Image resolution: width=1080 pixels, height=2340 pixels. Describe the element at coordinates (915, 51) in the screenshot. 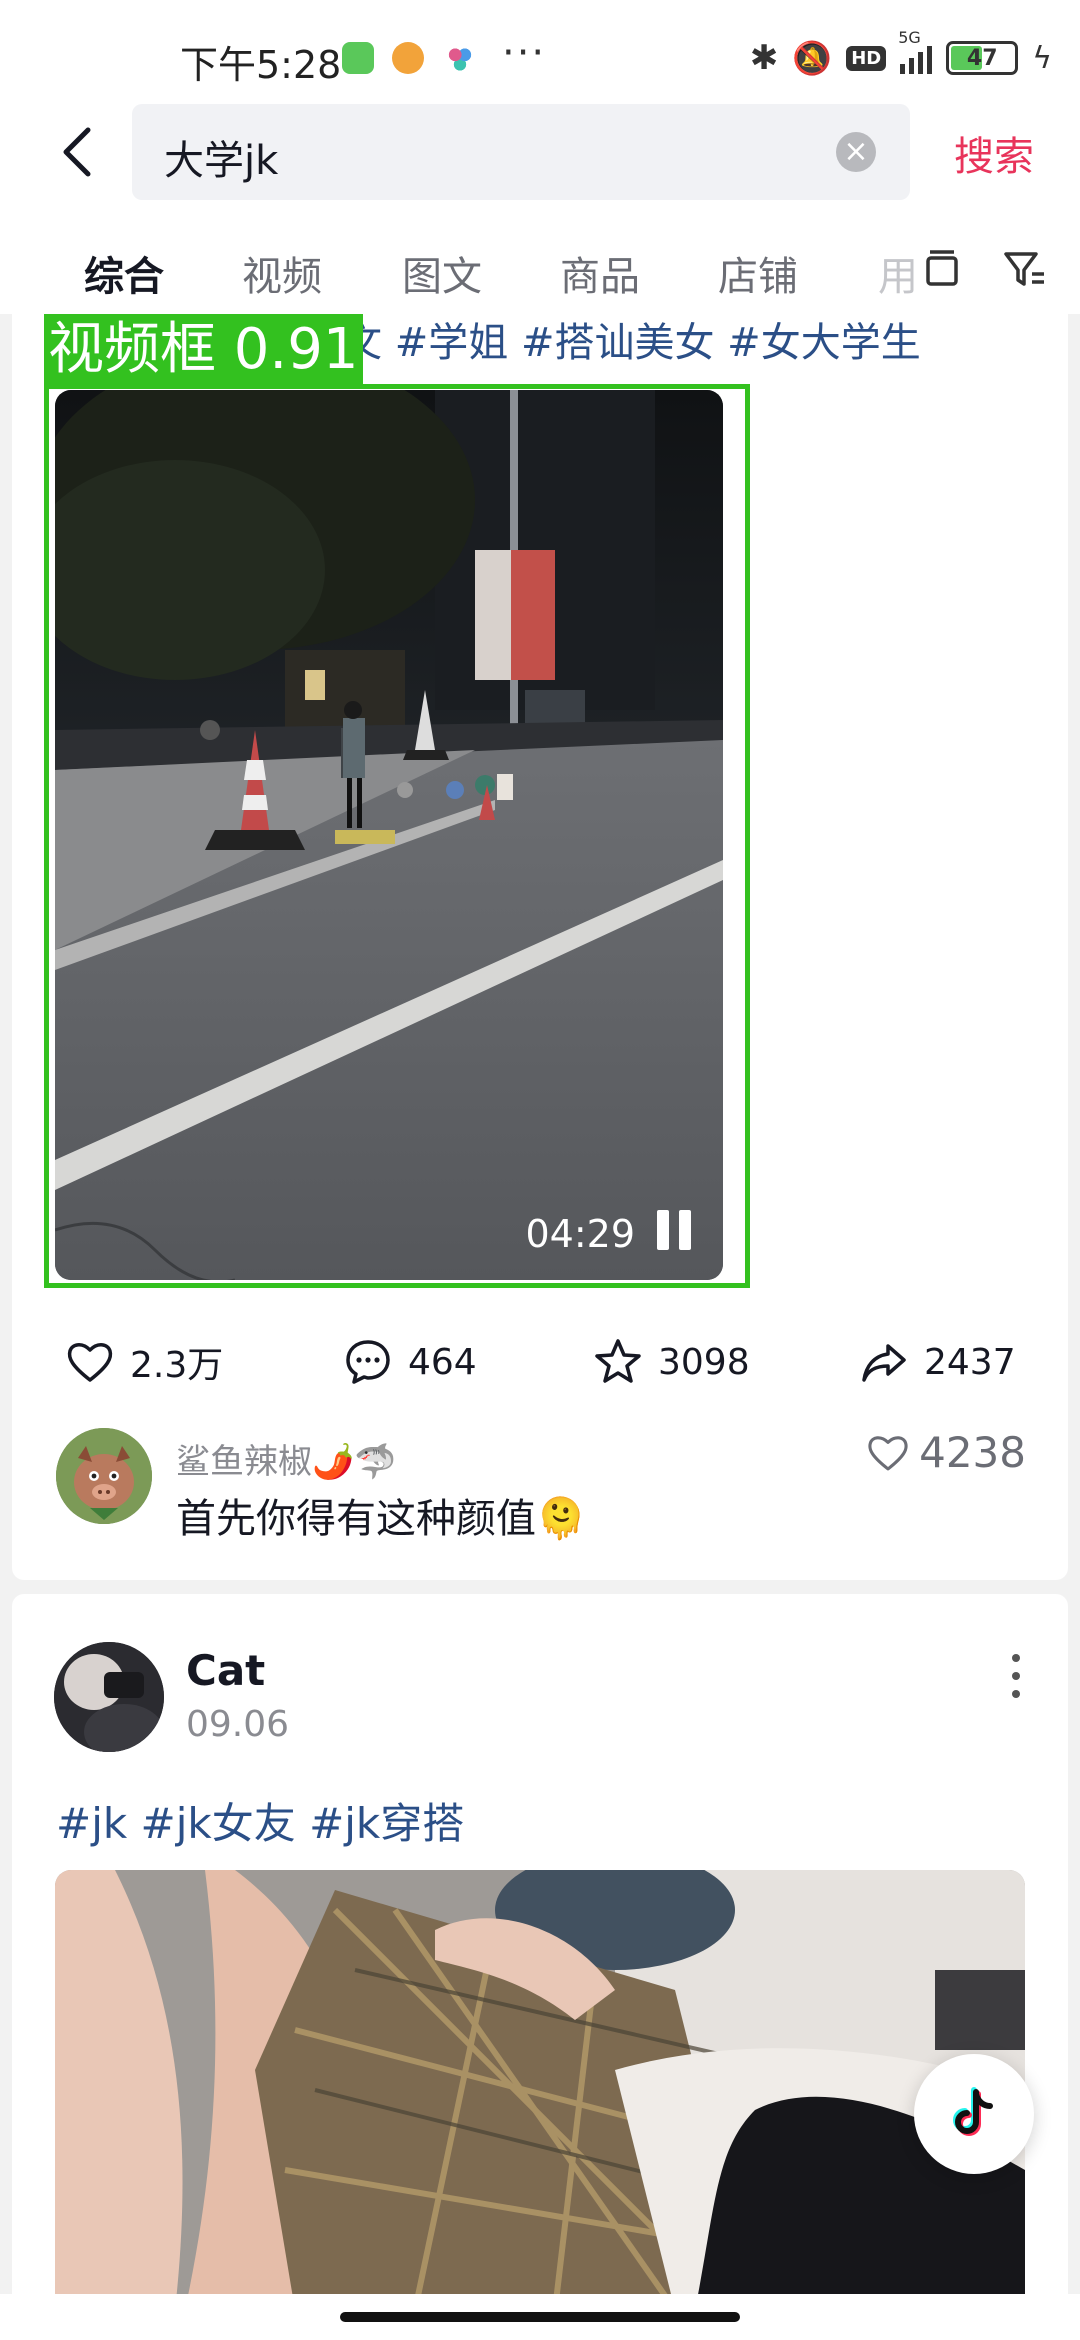

I see `signal-icon: 5G` at that location.